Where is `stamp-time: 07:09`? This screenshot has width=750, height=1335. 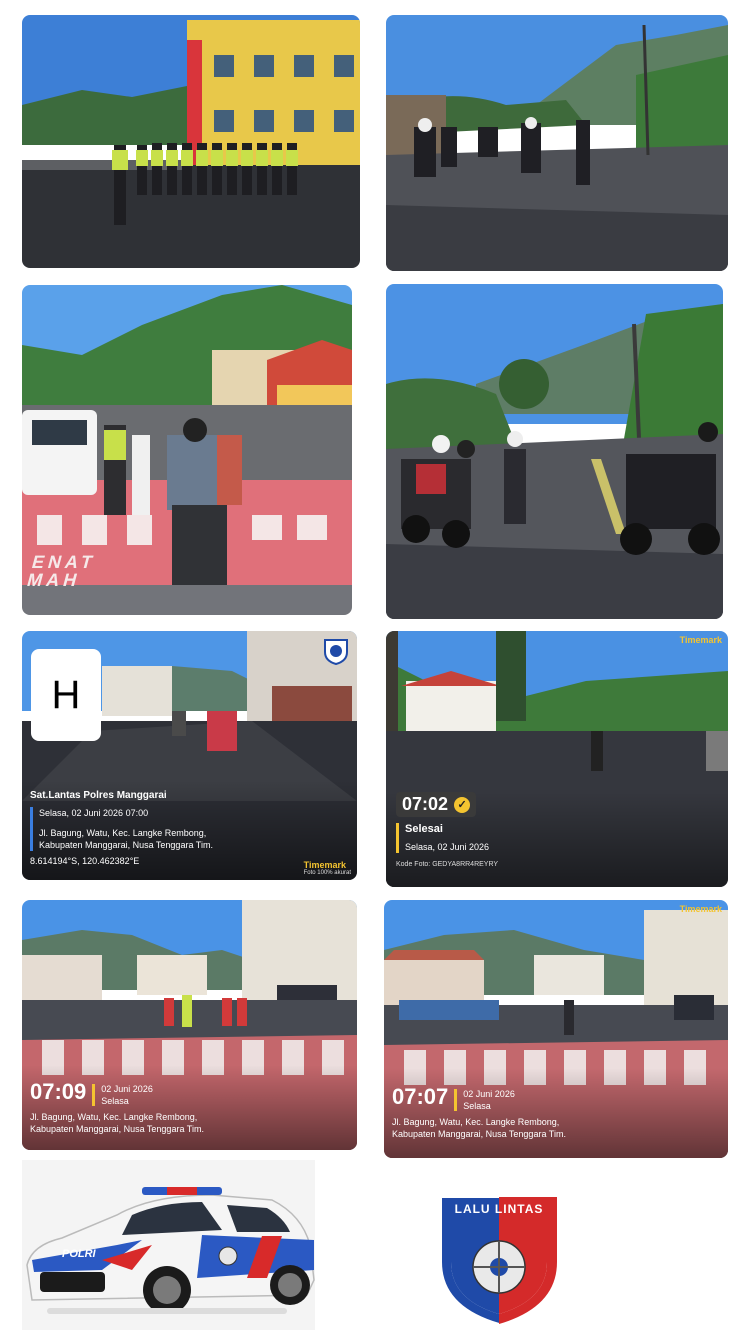
stamp-time: 07:09 is located at coordinates (58, 1091).